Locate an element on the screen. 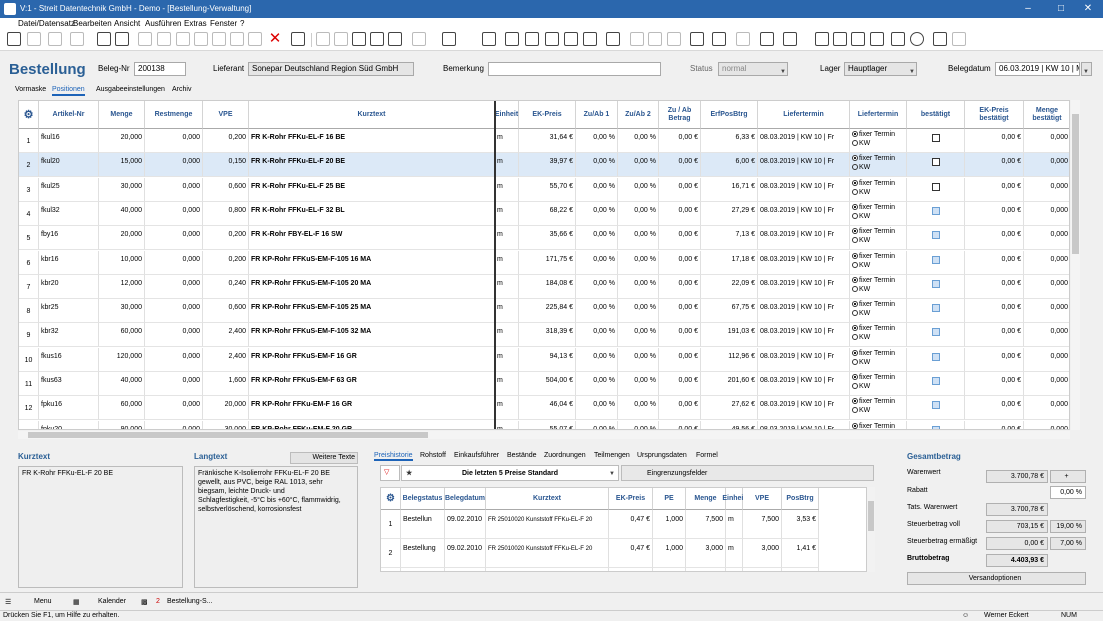 This screenshot has width=1103, height=621. grid-cell-kurz: FR KP-Rohr FFKuS-EM-F-105 32 MA is located at coordinates (372, 335).